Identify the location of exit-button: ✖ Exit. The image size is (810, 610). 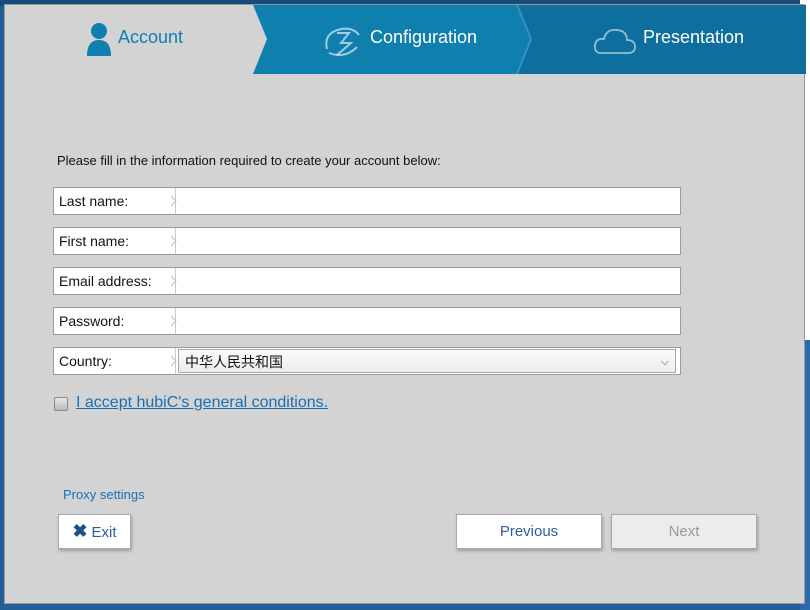
(94, 531).